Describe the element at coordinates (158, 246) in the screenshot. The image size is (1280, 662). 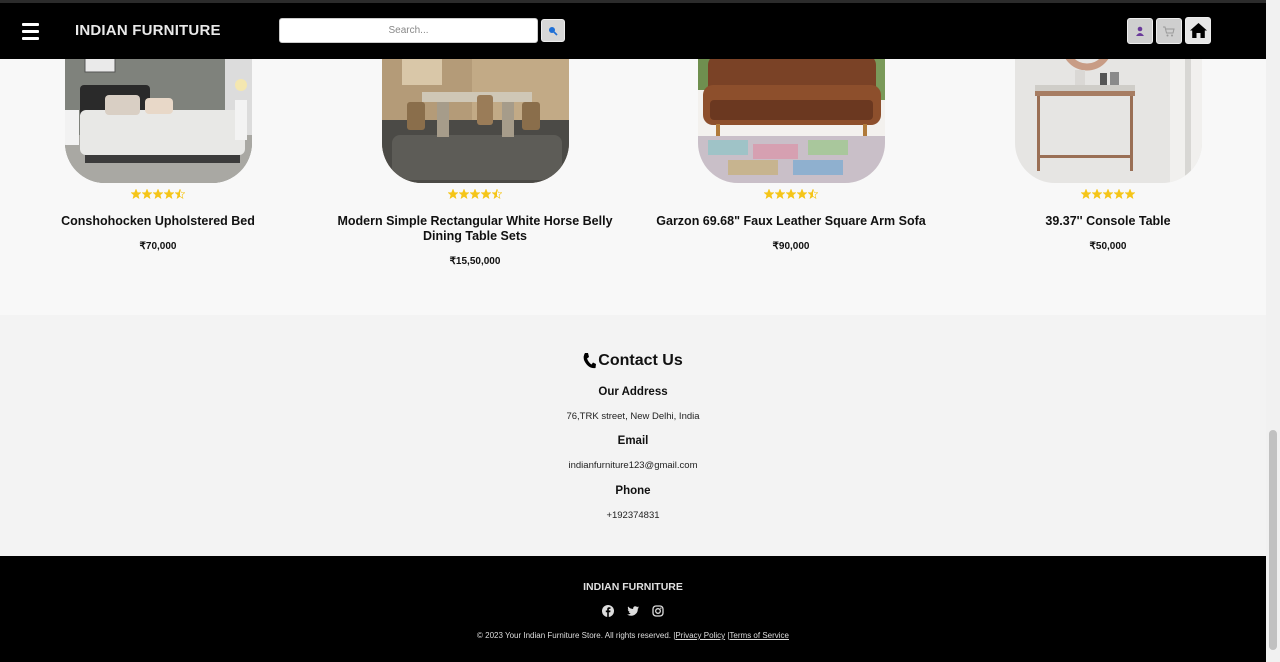
I see `product-price: ₹70,000` at that location.